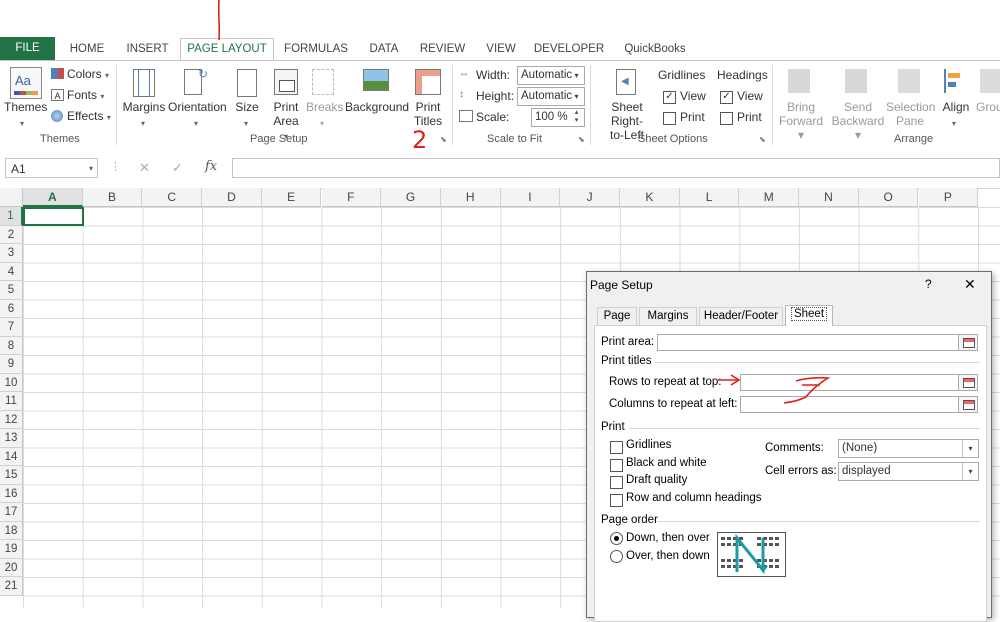 This screenshot has height=622, width=1000. I want to click on fonts-button: Fonts ▾, so click(85, 96).